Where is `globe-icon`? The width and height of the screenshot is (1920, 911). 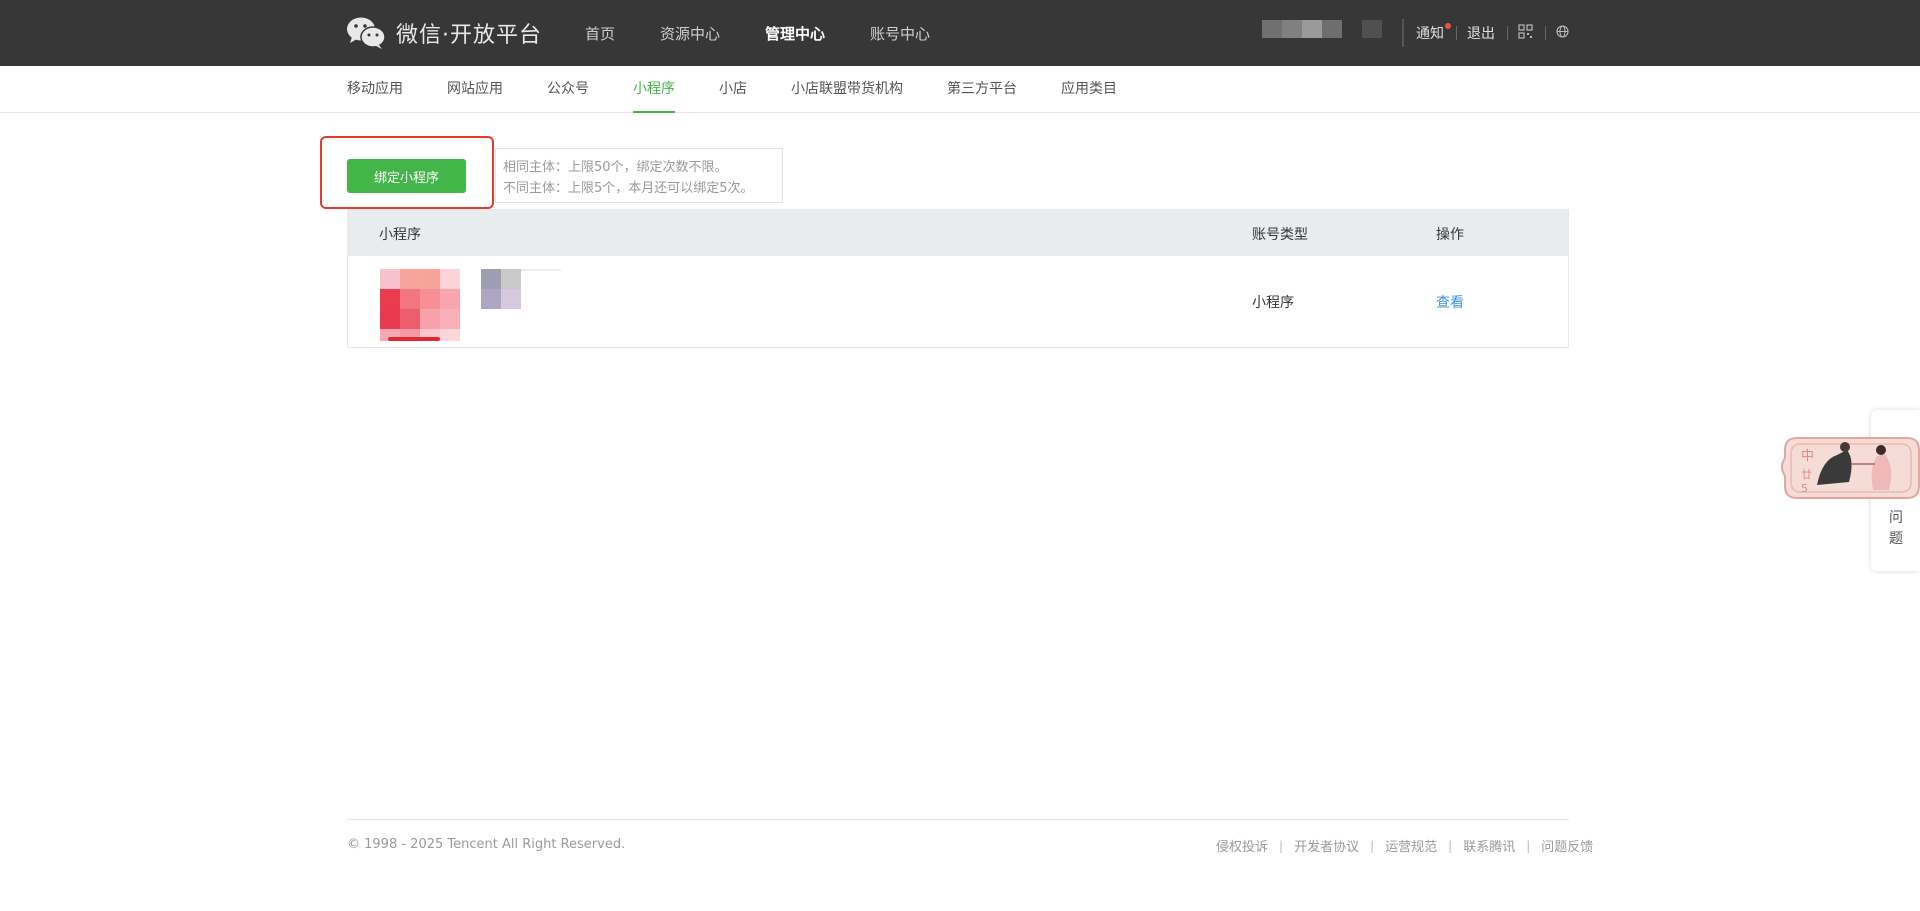 globe-icon is located at coordinates (1562, 33).